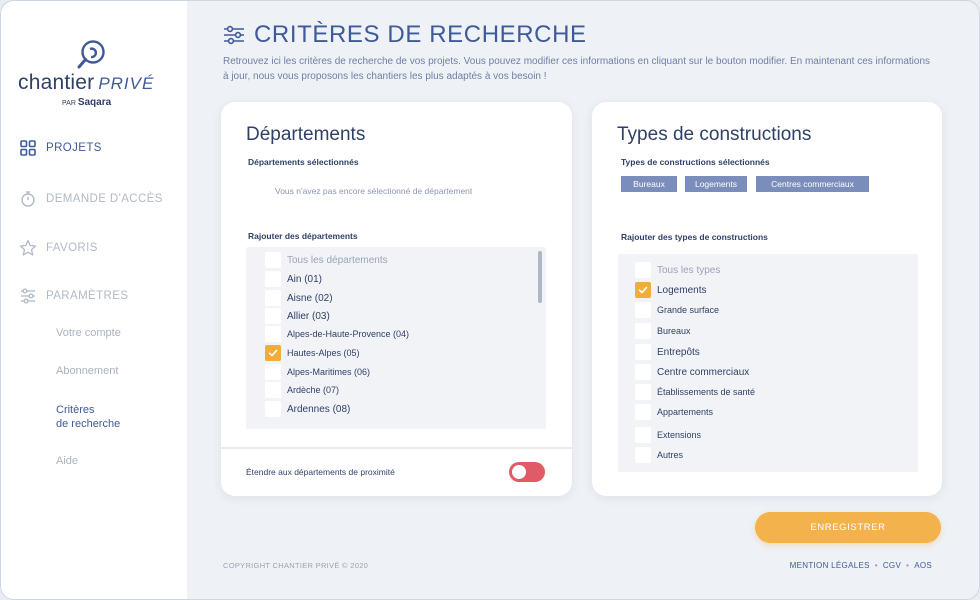 This screenshot has width=980, height=600. What do you see at coordinates (714, 134) in the screenshot?
I see `constructions-title: Types de constructions` at bounding box center [714, 134].